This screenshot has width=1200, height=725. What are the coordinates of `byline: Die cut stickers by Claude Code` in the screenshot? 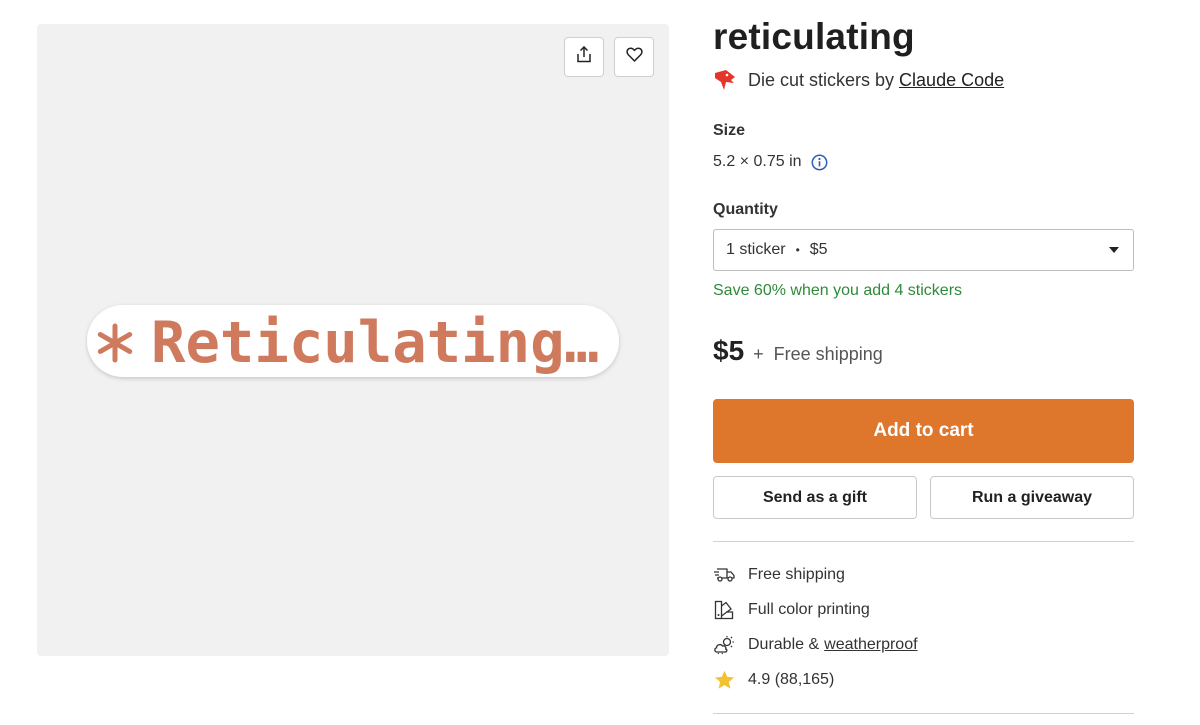 It's located at (858, 80).